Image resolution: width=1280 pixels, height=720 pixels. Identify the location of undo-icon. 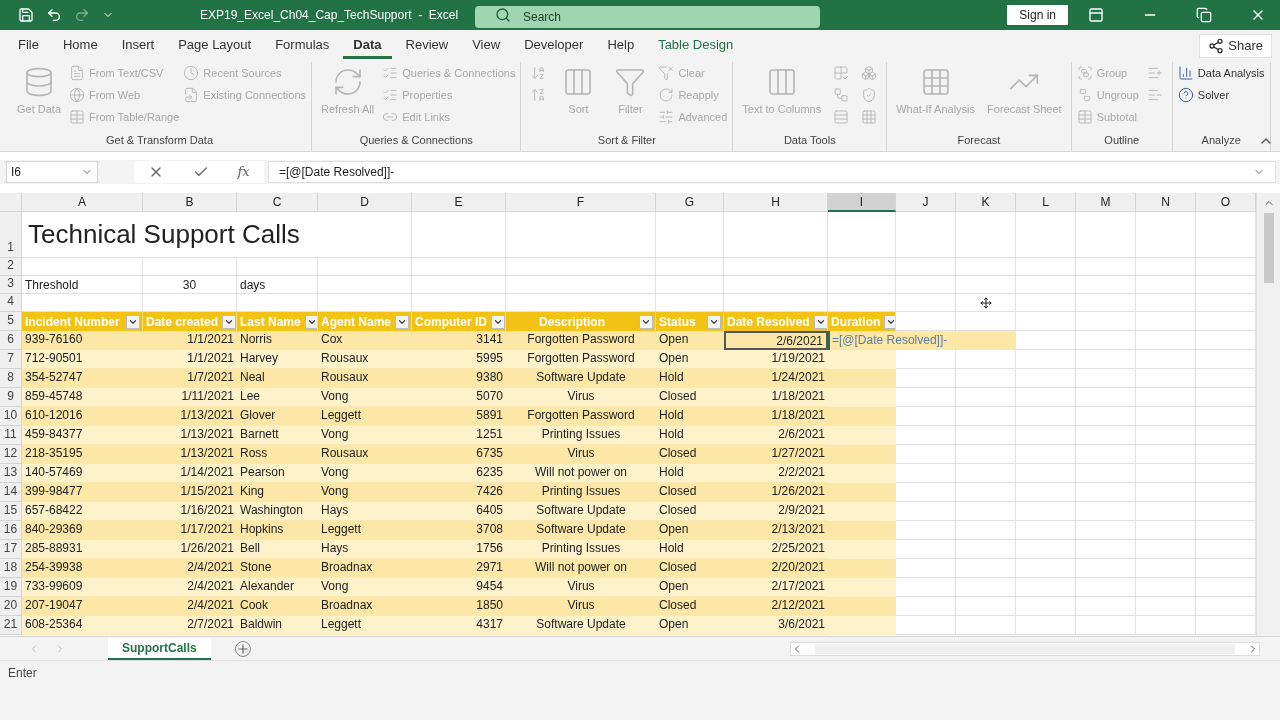
(54, 15).